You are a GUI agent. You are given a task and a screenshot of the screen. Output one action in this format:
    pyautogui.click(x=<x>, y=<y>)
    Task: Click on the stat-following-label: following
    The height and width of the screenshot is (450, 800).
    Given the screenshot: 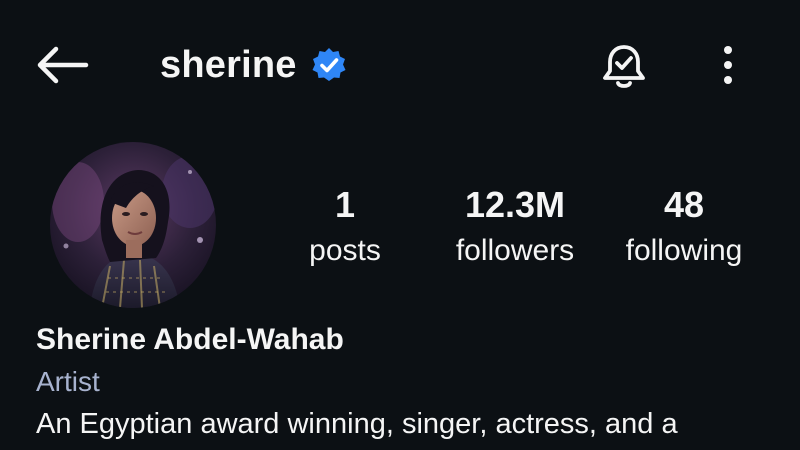 What is the action you would take?
    pyautogui.click(x=684, y=250)
    